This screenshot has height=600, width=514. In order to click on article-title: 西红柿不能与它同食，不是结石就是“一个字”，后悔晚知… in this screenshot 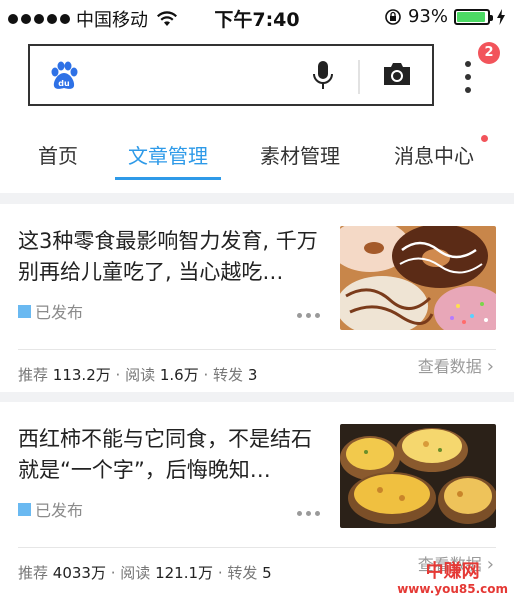, I will do `click(173, 455)`.